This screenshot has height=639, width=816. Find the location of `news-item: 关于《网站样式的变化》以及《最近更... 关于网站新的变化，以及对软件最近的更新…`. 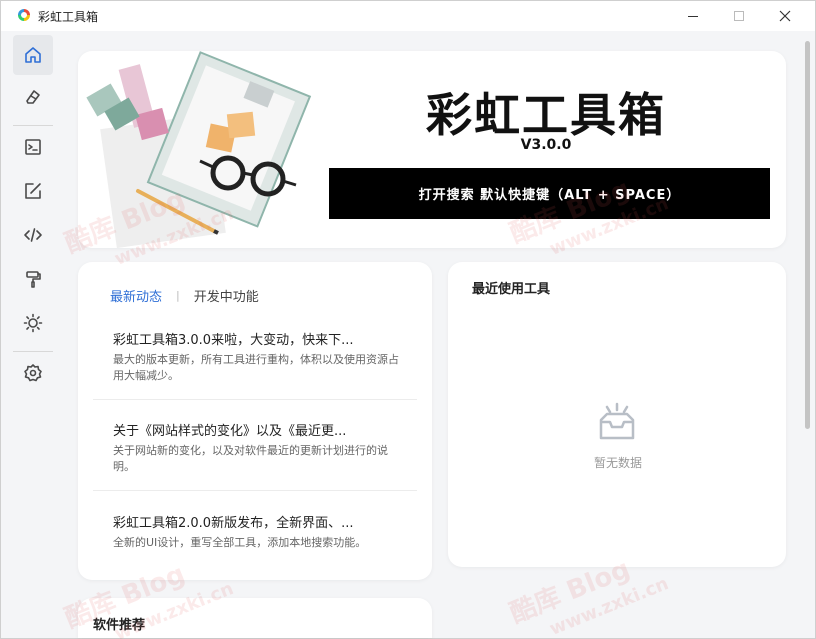

news-item: 关于《网站样式的变化》以及《最近更... 关于网站新的变化，以及对软件最近的更新… is located at coordinates (255, 450).